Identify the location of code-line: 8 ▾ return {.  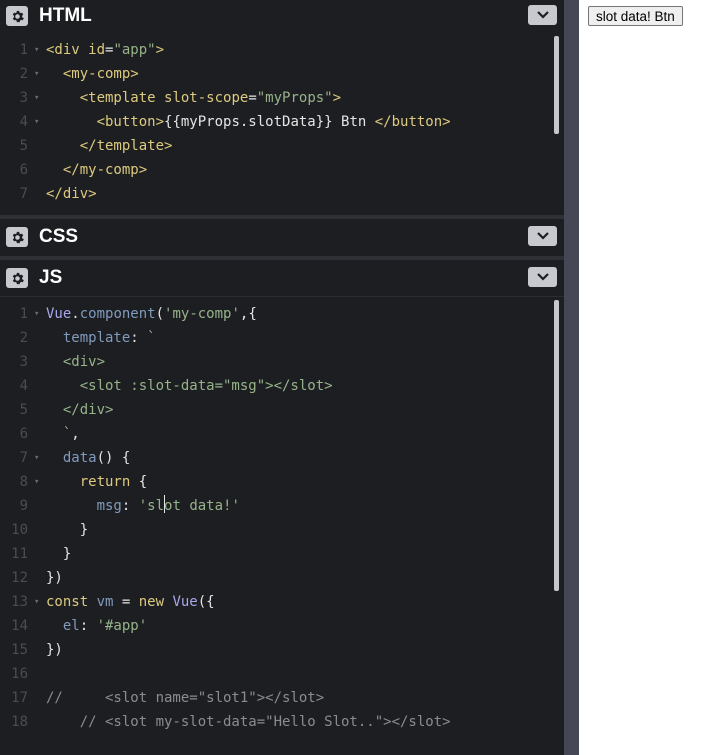
(275, 482).